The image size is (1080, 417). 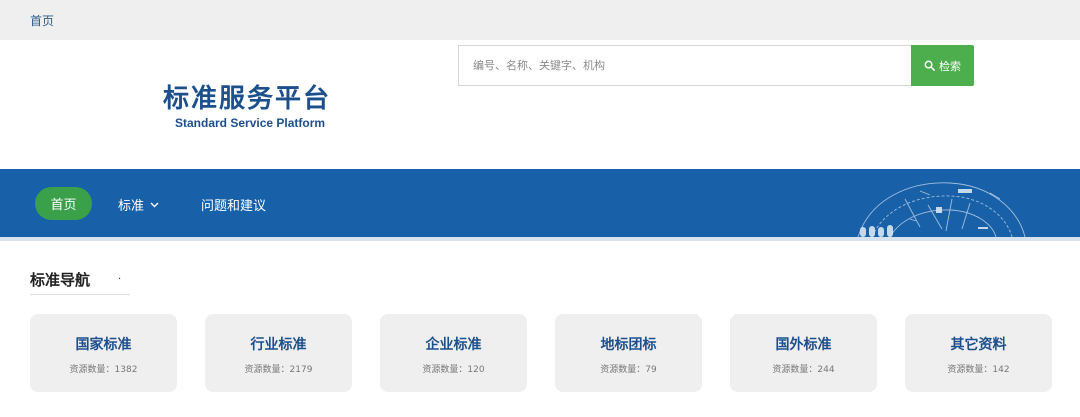 I want to click on chevron-down-icon, so click(x=154, y=204).